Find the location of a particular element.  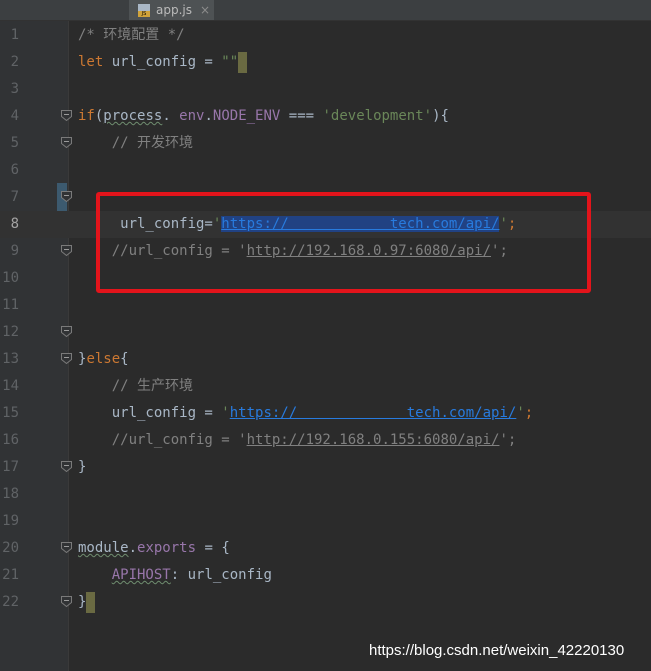

line-number: 21 is located at coordinates (10, 575).